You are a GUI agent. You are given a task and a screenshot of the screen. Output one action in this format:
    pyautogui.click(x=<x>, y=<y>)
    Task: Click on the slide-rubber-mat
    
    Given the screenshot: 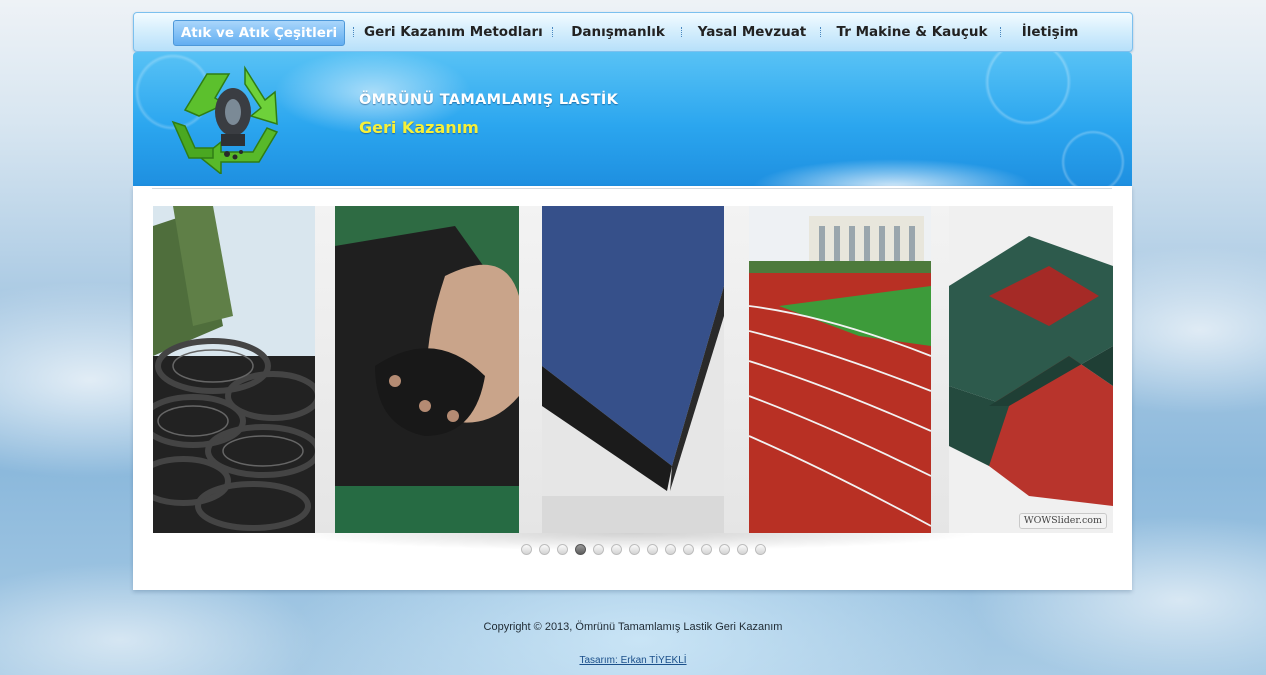 What is the action you would take?
    pyautogui.click(x=633, y=369)
    